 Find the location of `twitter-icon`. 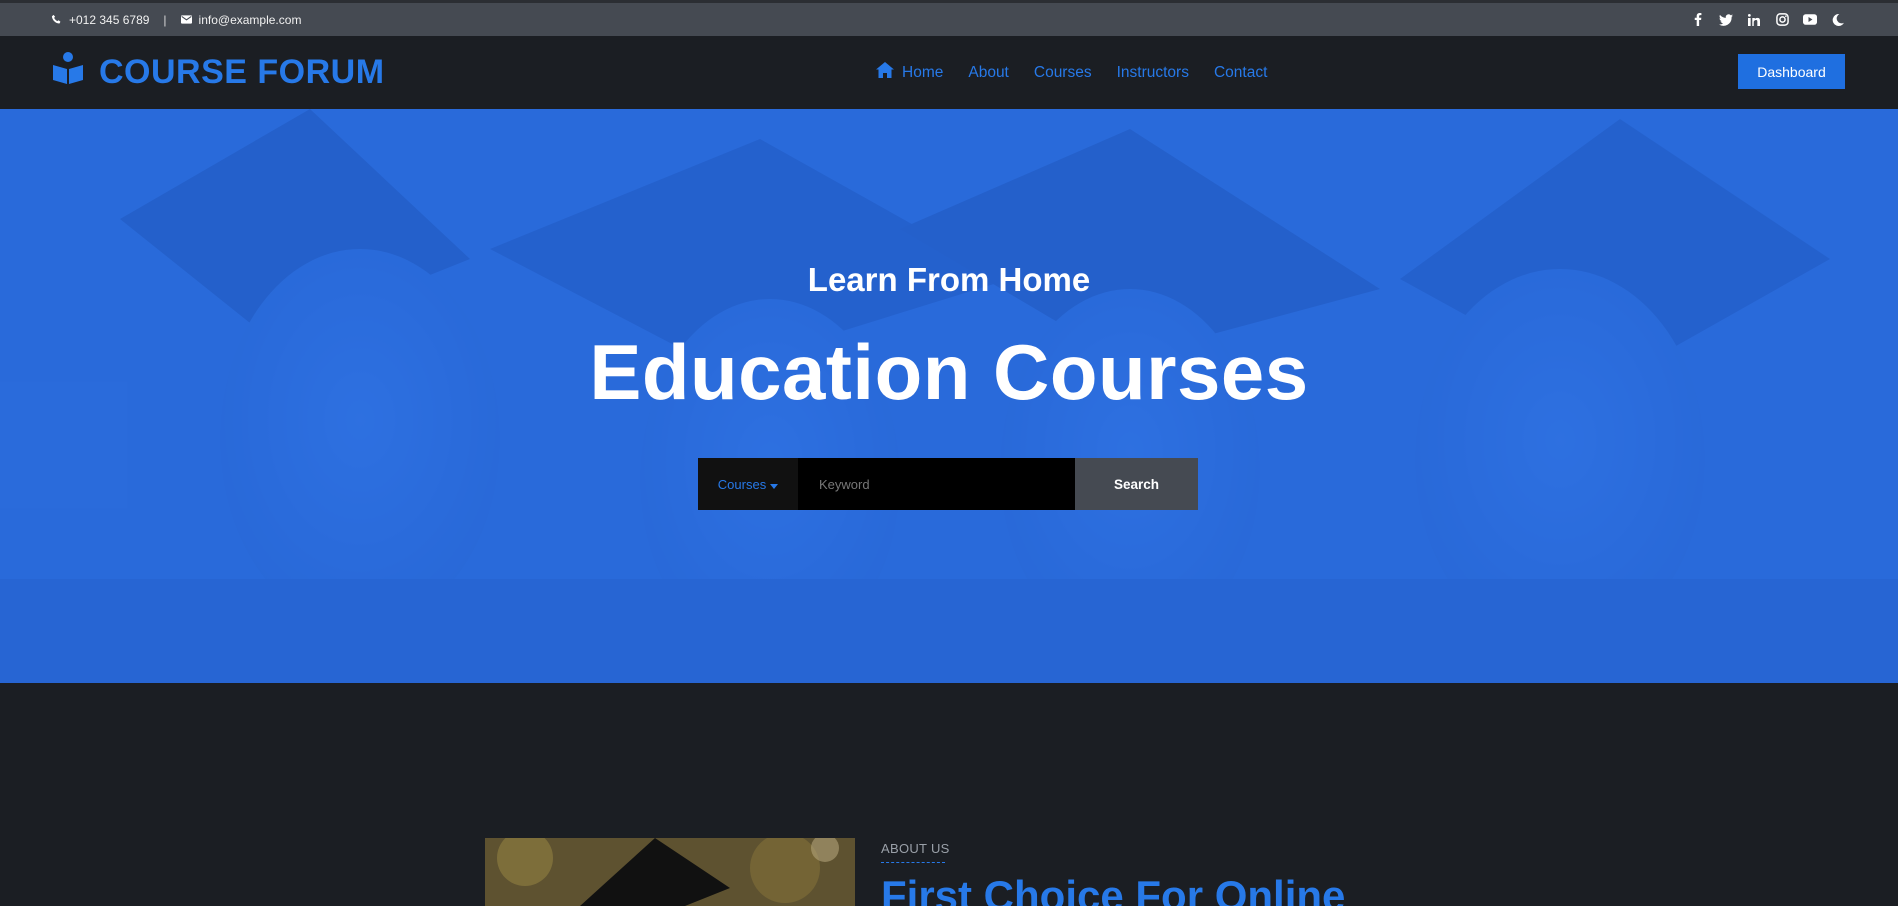

twitter-icon is located at coordinates (1726, 20).